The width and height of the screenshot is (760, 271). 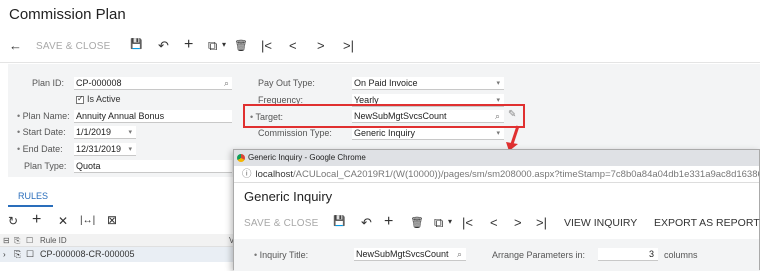 I want to click on info-icon: ⓘ, so click(x=247, y=174).